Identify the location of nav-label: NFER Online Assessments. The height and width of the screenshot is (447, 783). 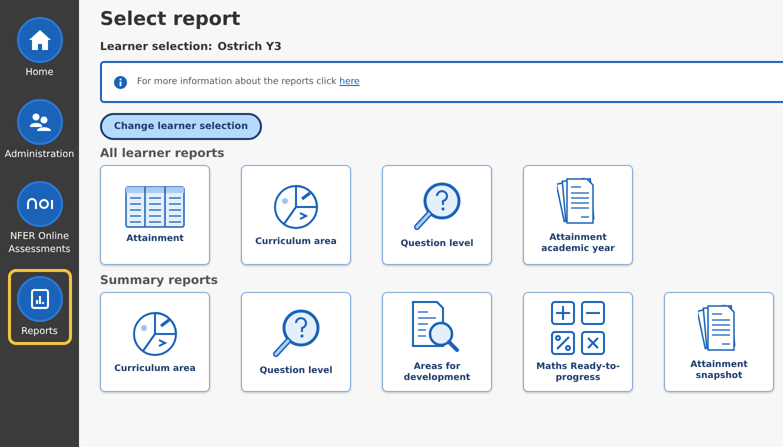
(39, 243).